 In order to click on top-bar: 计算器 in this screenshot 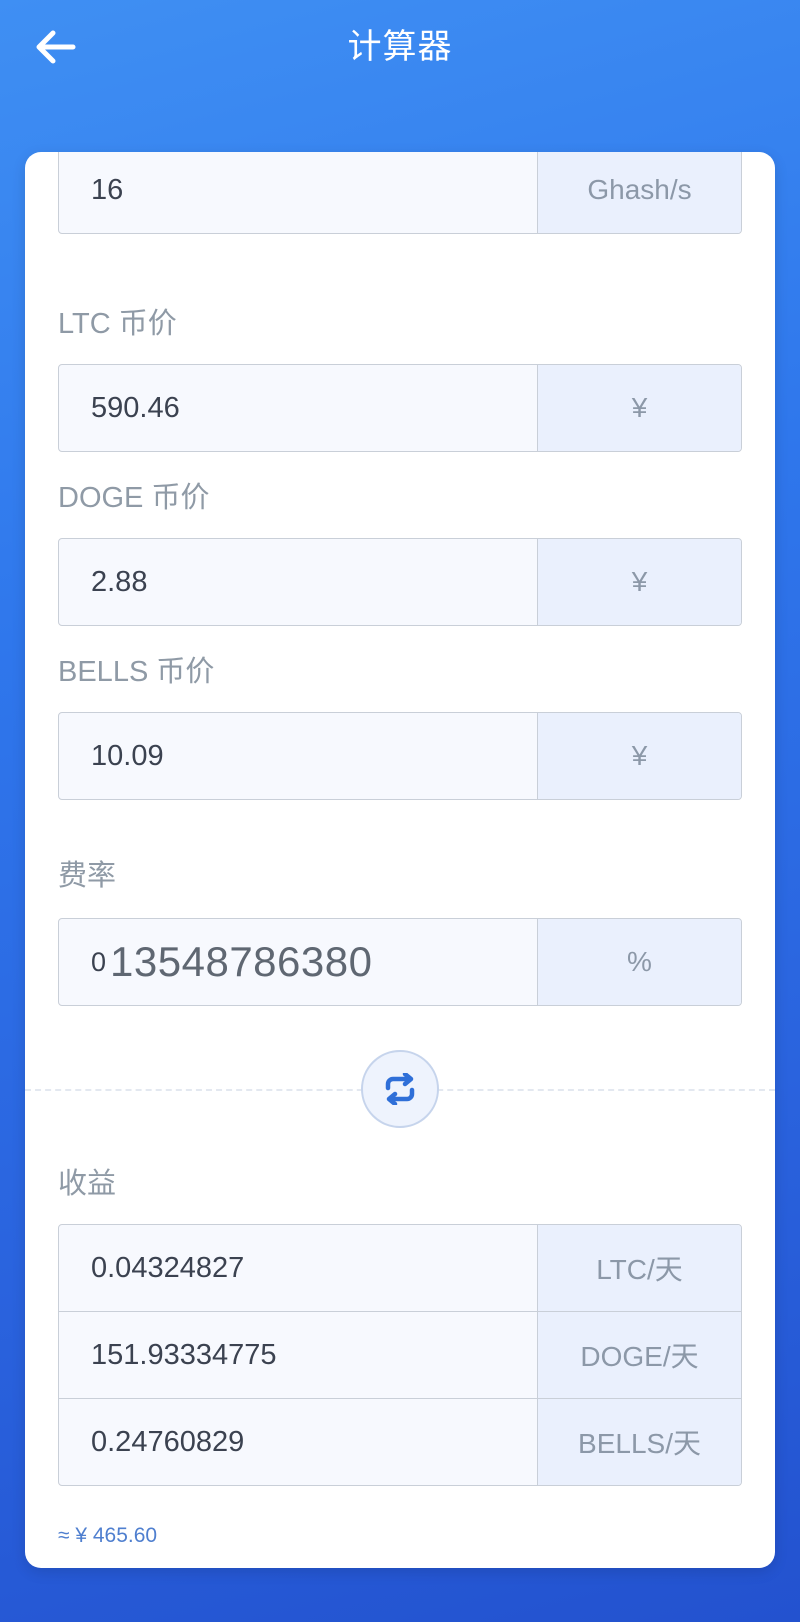, I will do `click(400, 48)`.